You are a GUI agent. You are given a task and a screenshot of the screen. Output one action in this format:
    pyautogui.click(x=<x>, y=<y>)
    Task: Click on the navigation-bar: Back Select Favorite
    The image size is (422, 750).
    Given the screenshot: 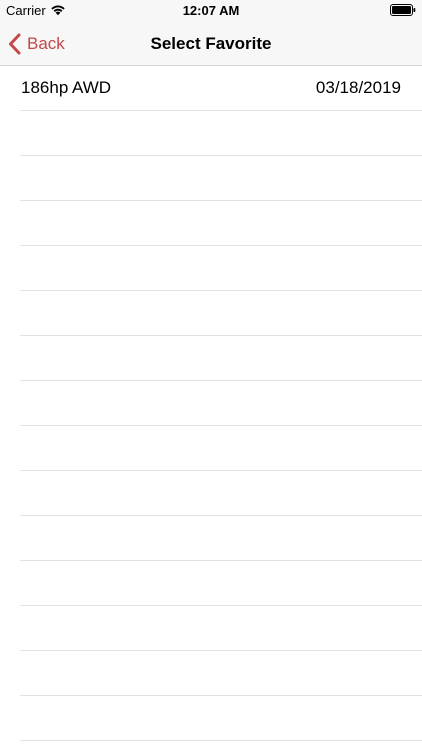 What is the action you would take?
    pyautogui.click(x=211, y=44)
    